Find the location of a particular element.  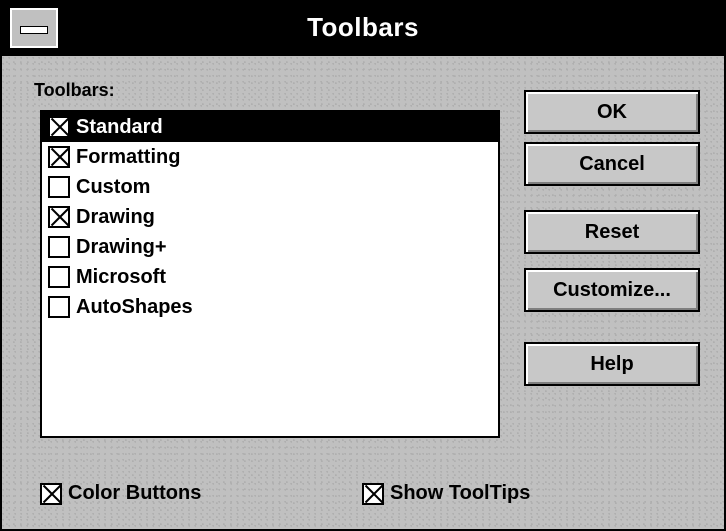

toolbars-label: Toolbars: is located at coordinates (74, 90).